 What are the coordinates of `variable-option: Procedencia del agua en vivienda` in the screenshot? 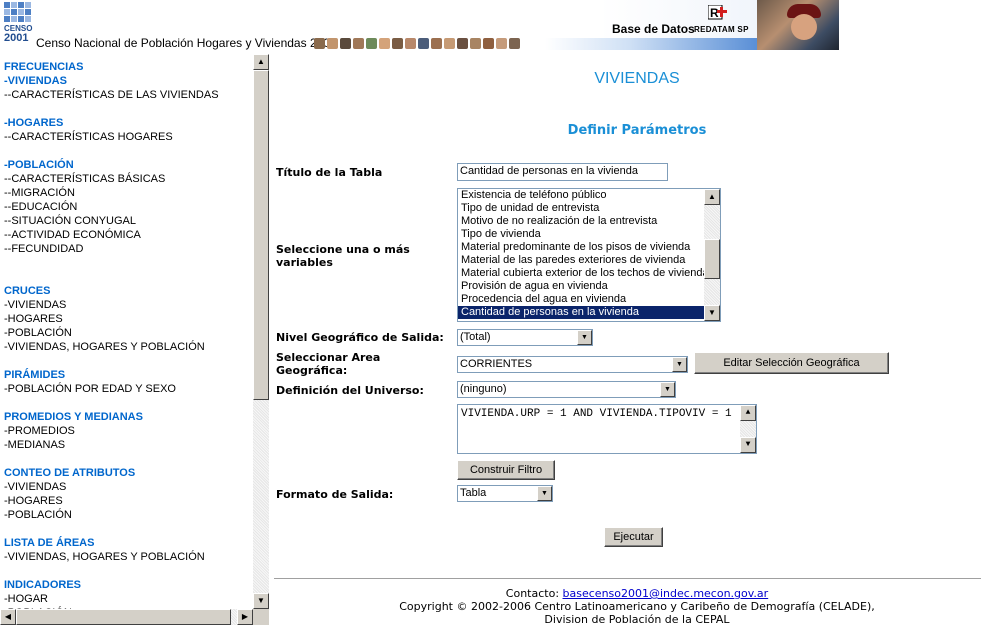 It's located at (581, 299).